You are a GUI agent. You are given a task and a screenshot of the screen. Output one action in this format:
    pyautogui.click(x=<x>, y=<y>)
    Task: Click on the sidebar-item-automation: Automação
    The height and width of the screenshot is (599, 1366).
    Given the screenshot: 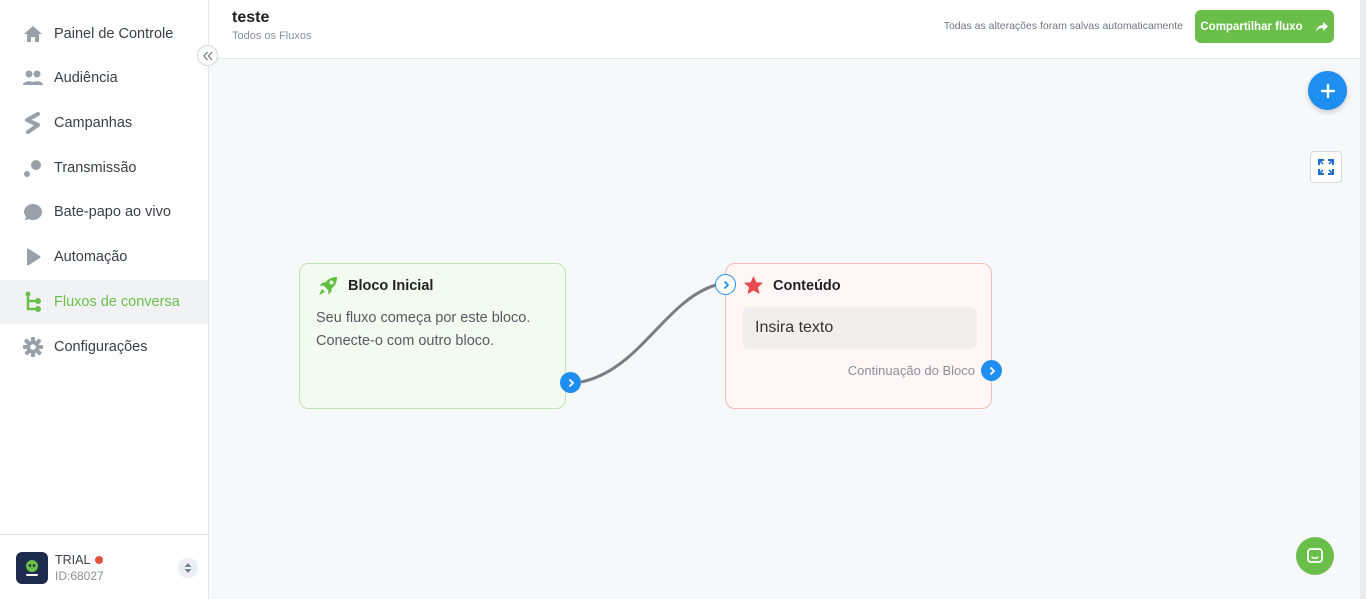 What is the action you would take?
    pyautogui.click(x=104, y=257)
    